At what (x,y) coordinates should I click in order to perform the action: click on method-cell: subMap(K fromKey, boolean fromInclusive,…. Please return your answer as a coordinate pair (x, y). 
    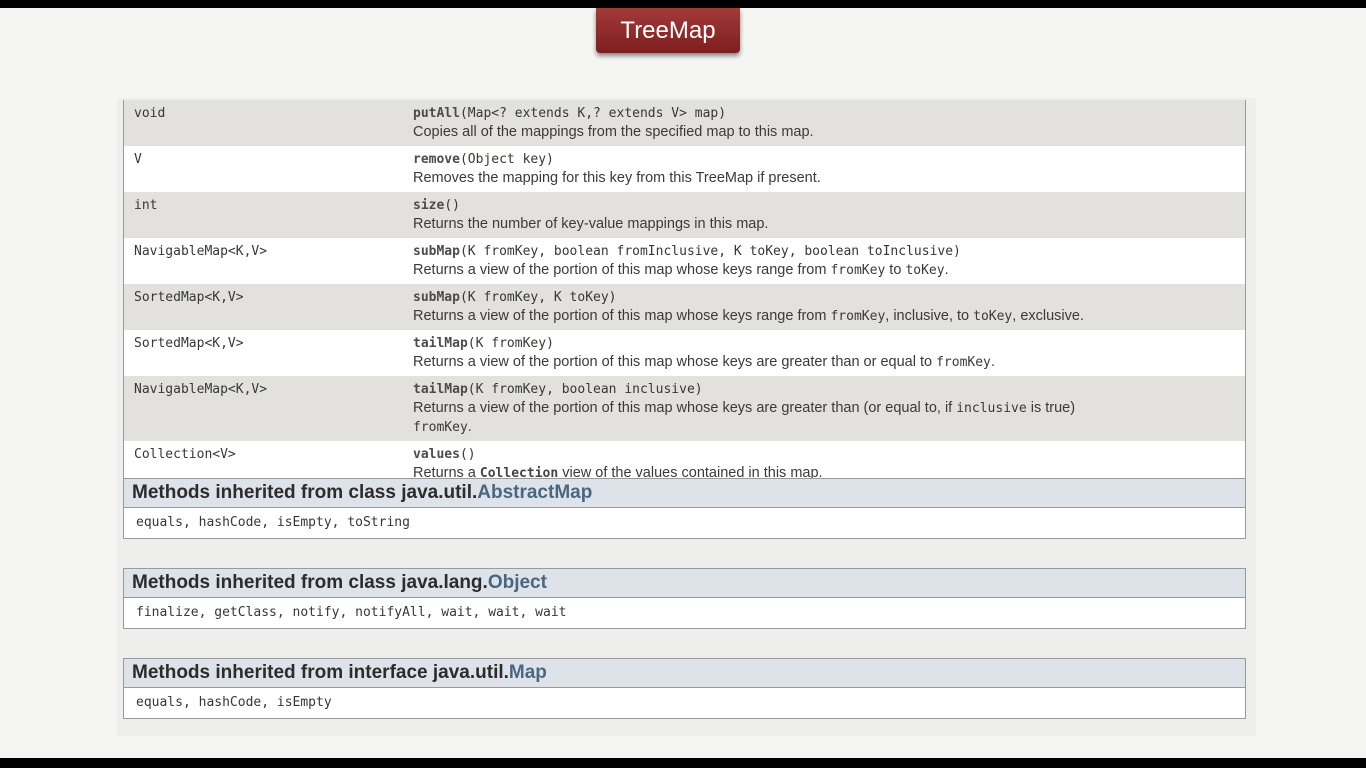
    Looking at the image, I should click on (829, 261).